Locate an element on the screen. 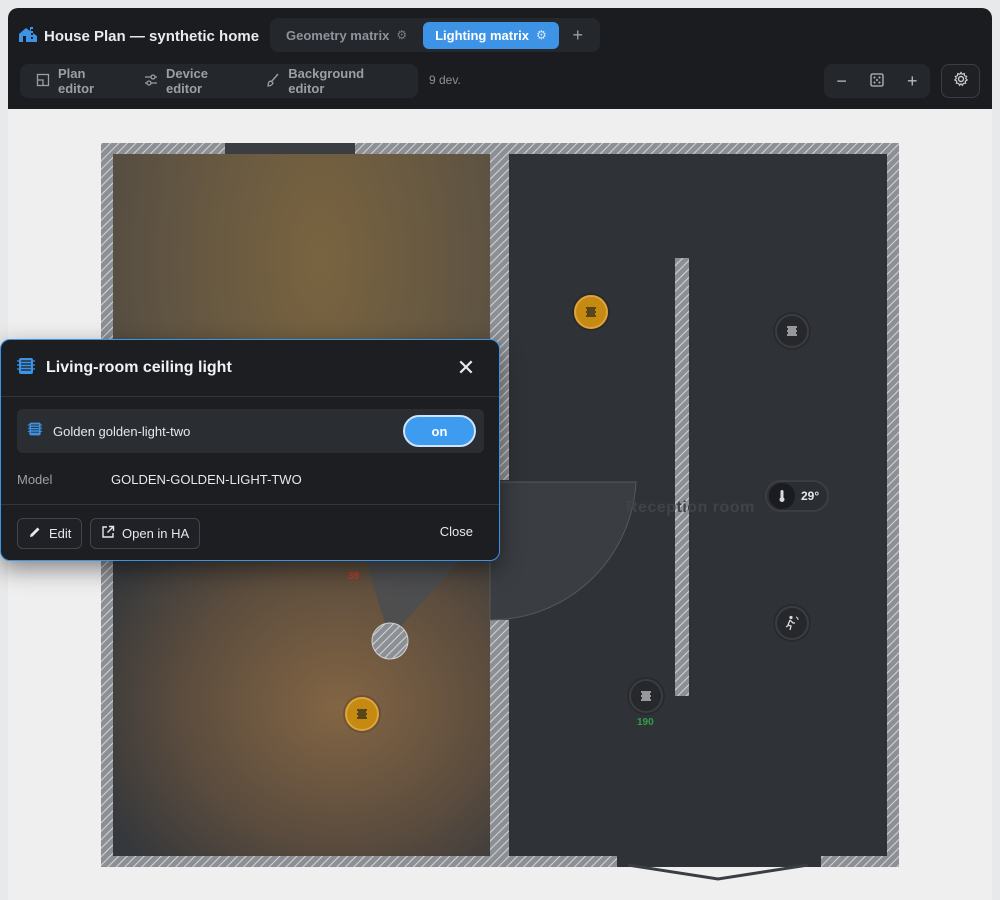  temperature-sensor: 29° is located at coordinates (797, 496).